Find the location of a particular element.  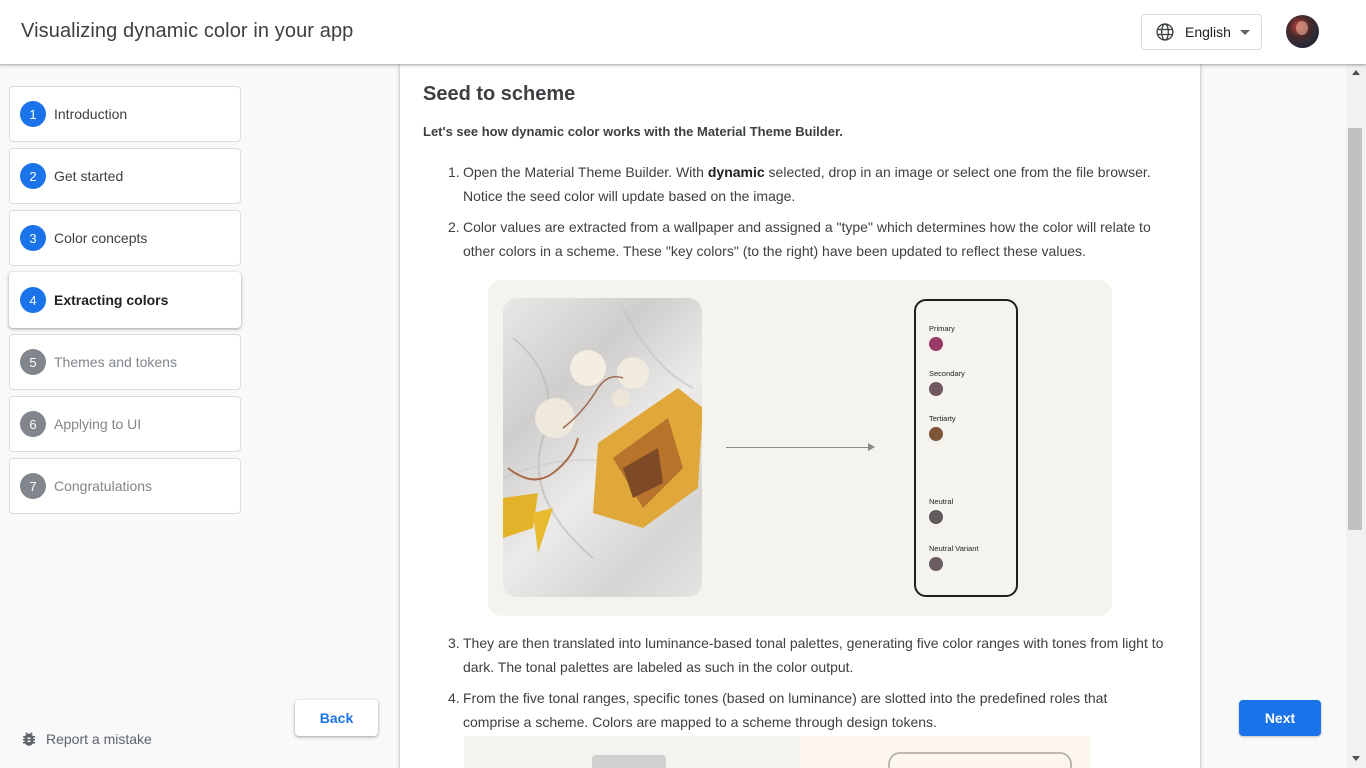

list-number: 4. is located at coordinates (454, 698).